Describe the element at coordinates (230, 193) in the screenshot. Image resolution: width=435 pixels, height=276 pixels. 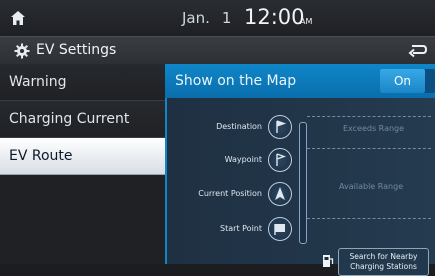
I see `current-position-label: Current Position` at that location.